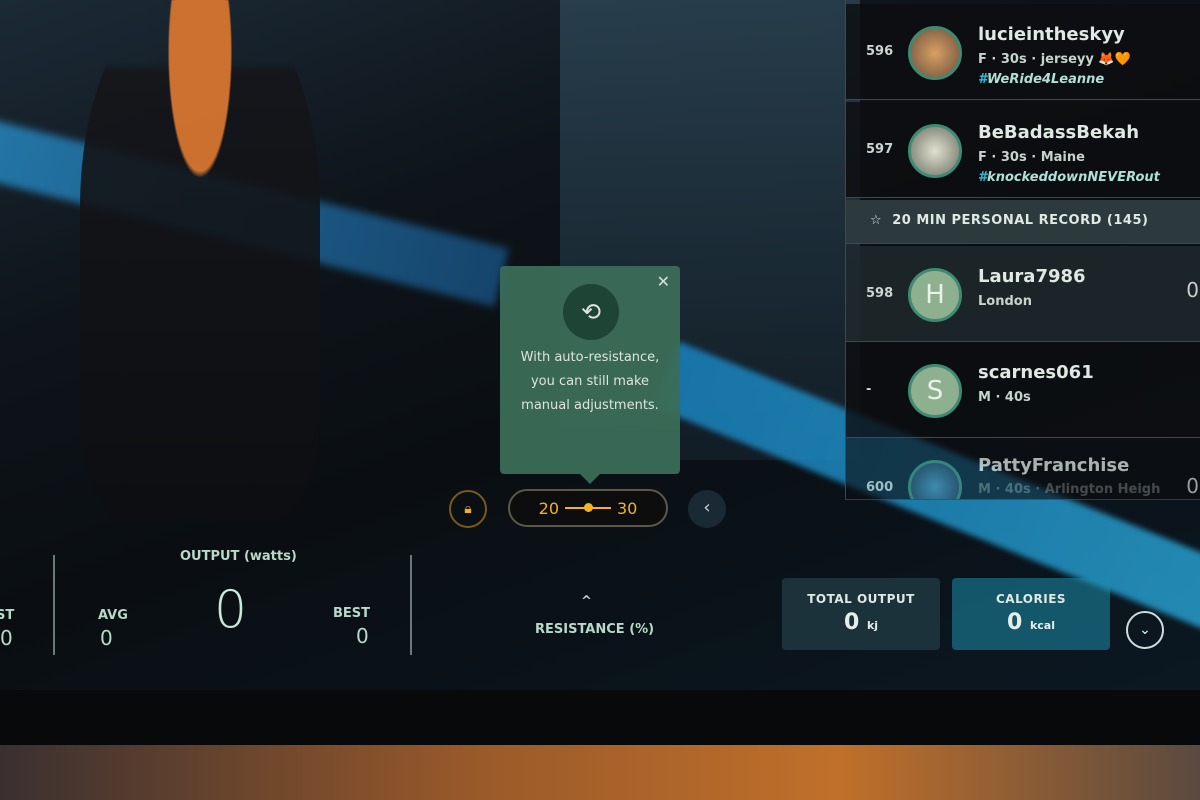 The width and height of the screenshot is (1200, 800). Describe the element at coordinates (238, 556) in the screenshot. I see `output-title: OUTPUT (watts)` at that location.